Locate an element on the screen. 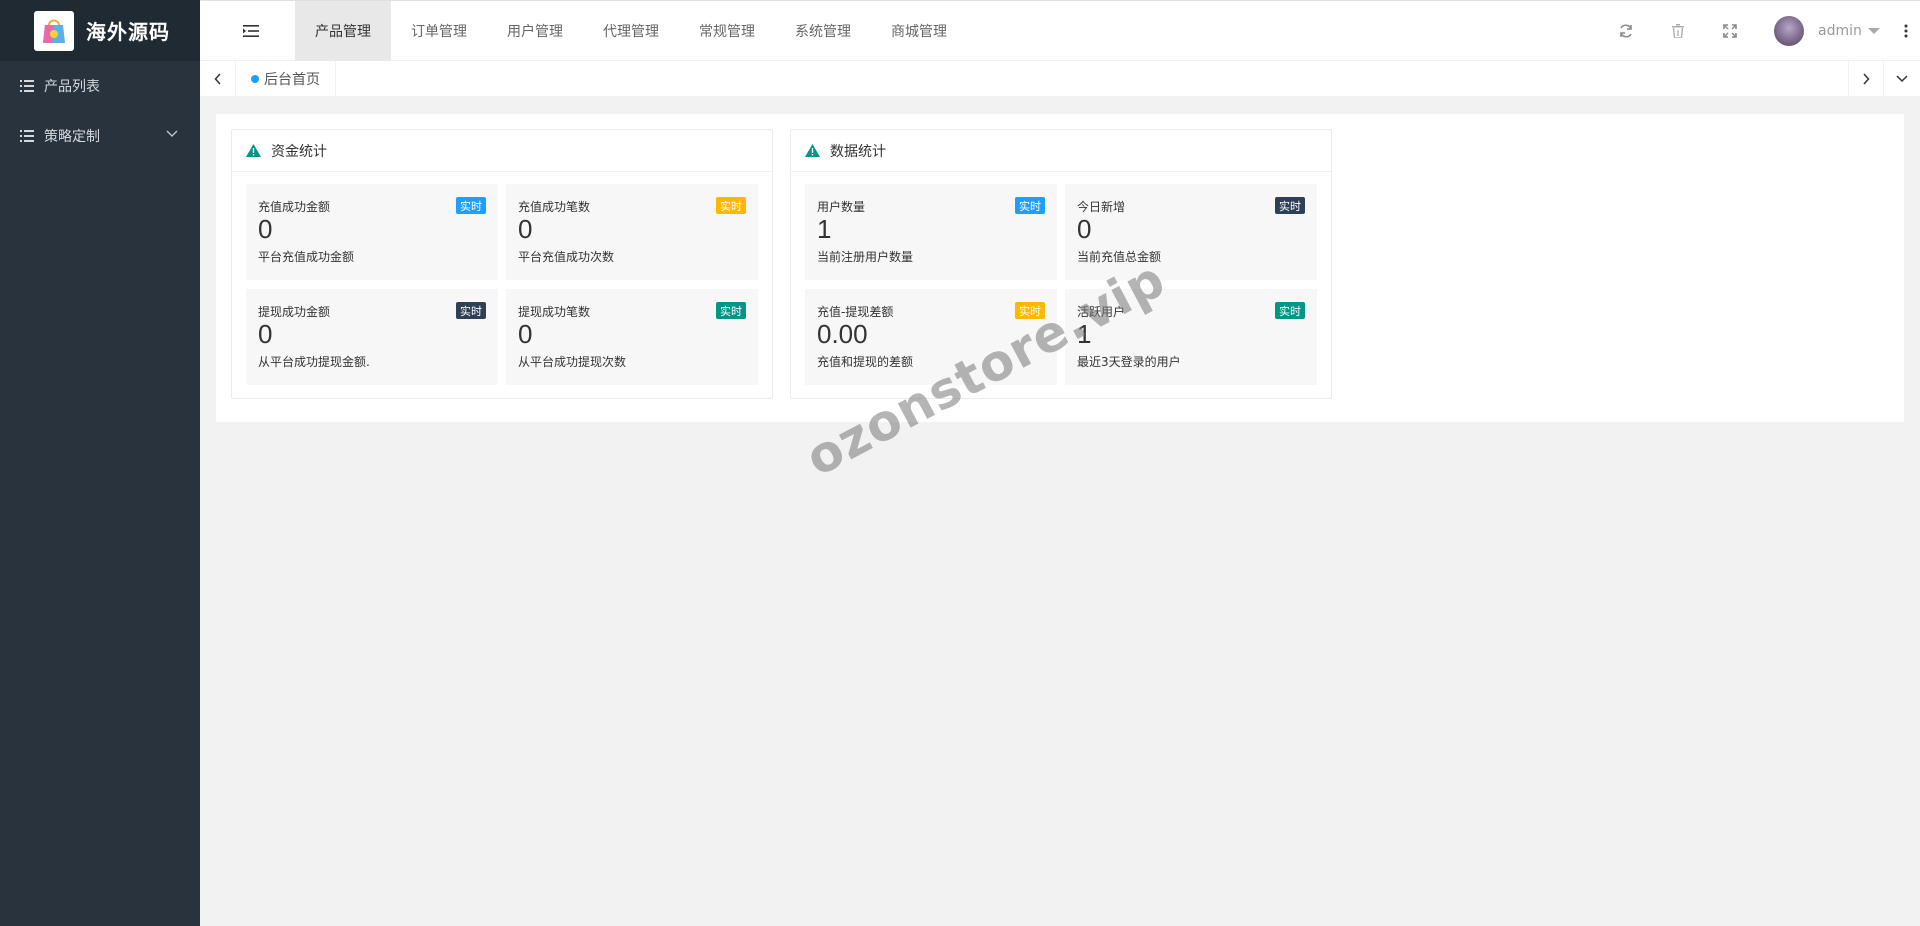 The height and width of the screenshot is (926, 1920). header: 产品管理 订单管理 用户管理 代理管理 常规管理 系统管理 商城管理 admin is located at coordinates (1060, 30).